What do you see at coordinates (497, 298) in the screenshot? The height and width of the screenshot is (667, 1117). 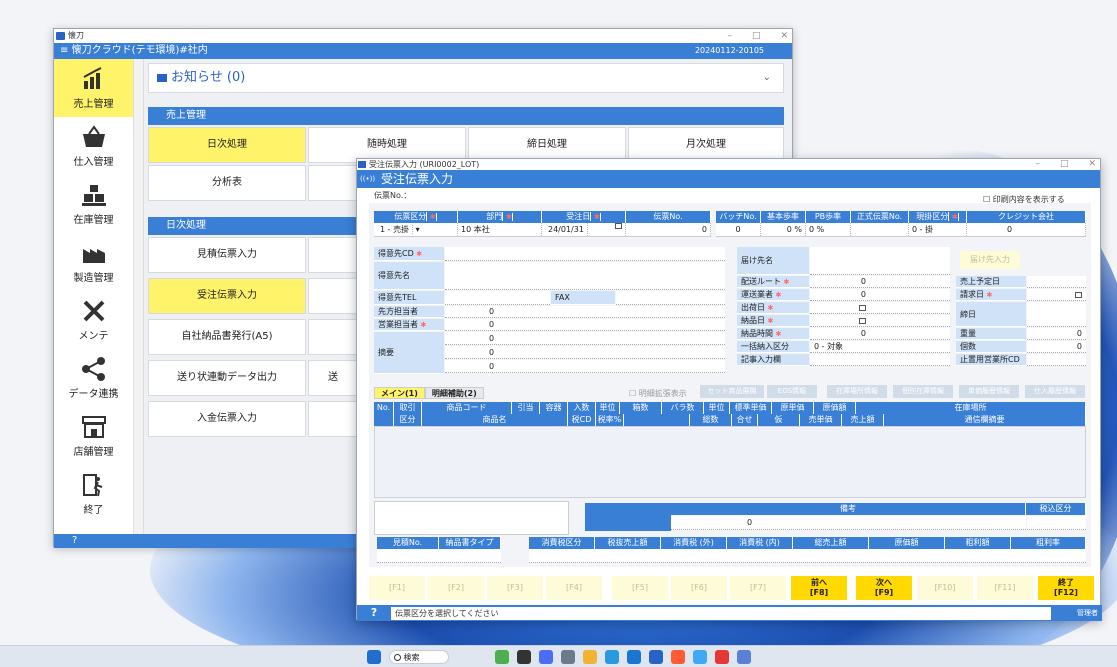 I see `customer-tel-field` at bounding box center [497, 298].